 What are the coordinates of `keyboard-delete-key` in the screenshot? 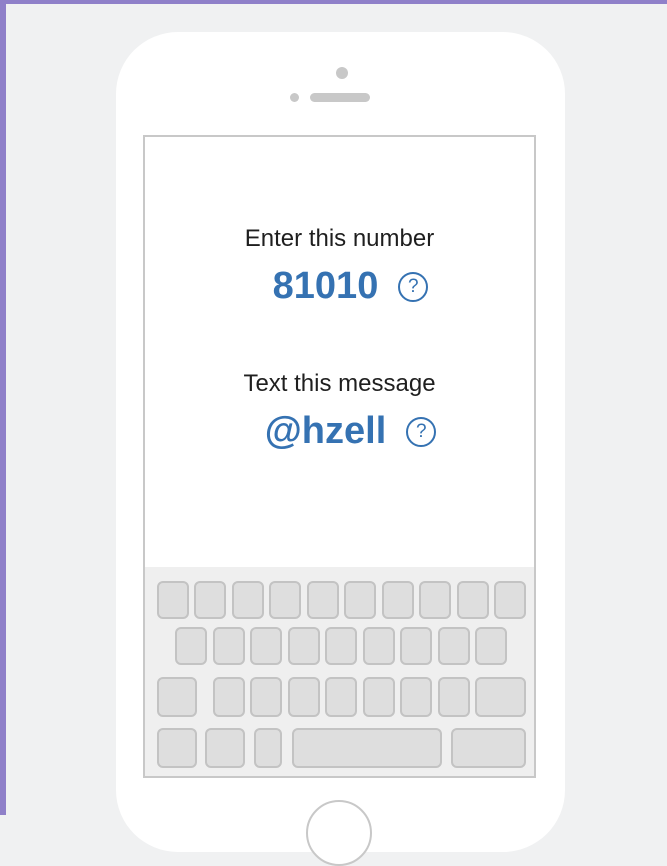 It's located at (500, 697).